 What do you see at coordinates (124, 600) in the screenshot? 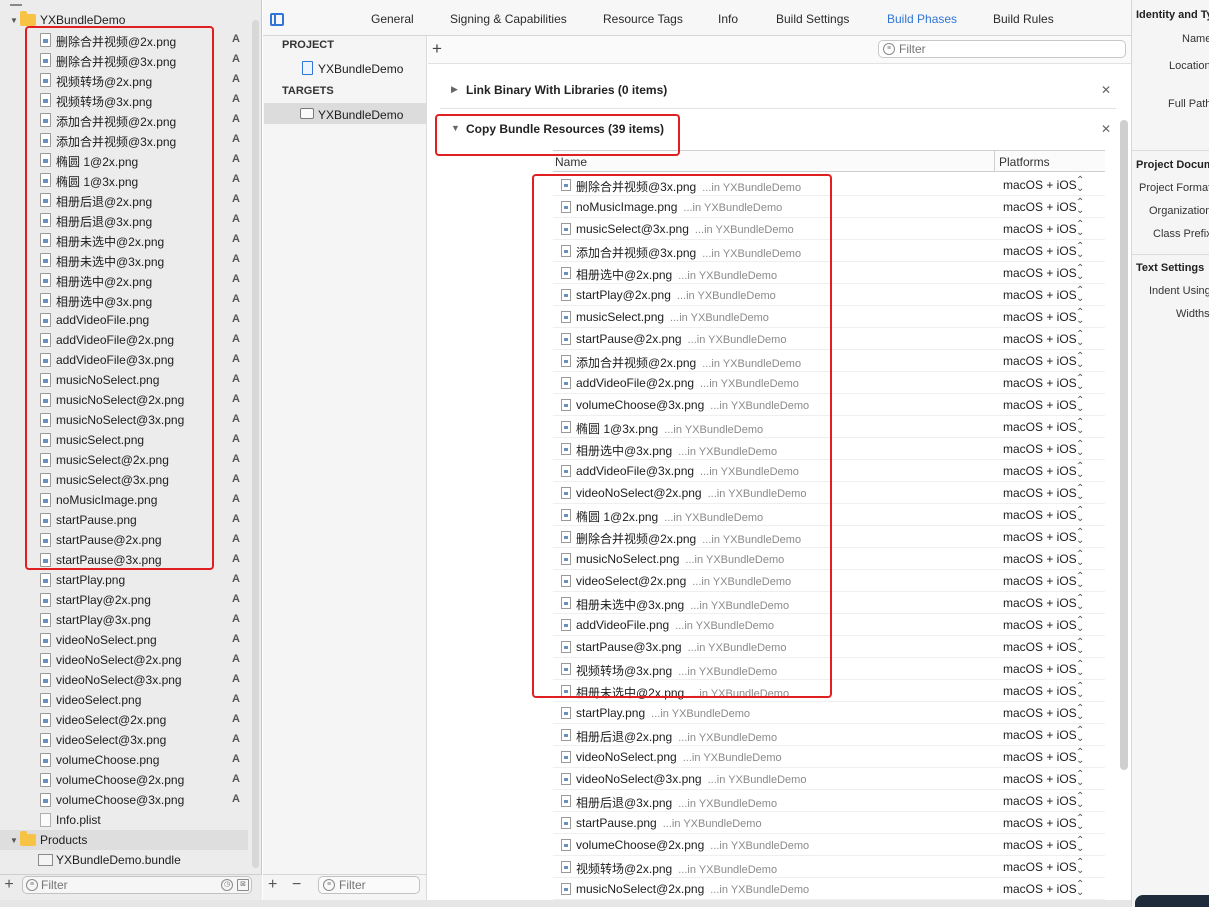
I see `file-row: startPlay@2x.png A` at bounding box center [124, 600].